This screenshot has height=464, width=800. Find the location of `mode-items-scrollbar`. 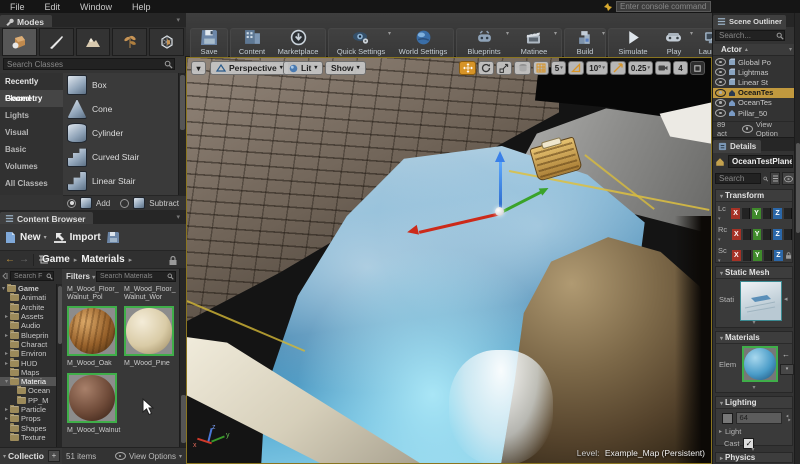

mode-items-scrollbar is located at coordinates (182, 134).